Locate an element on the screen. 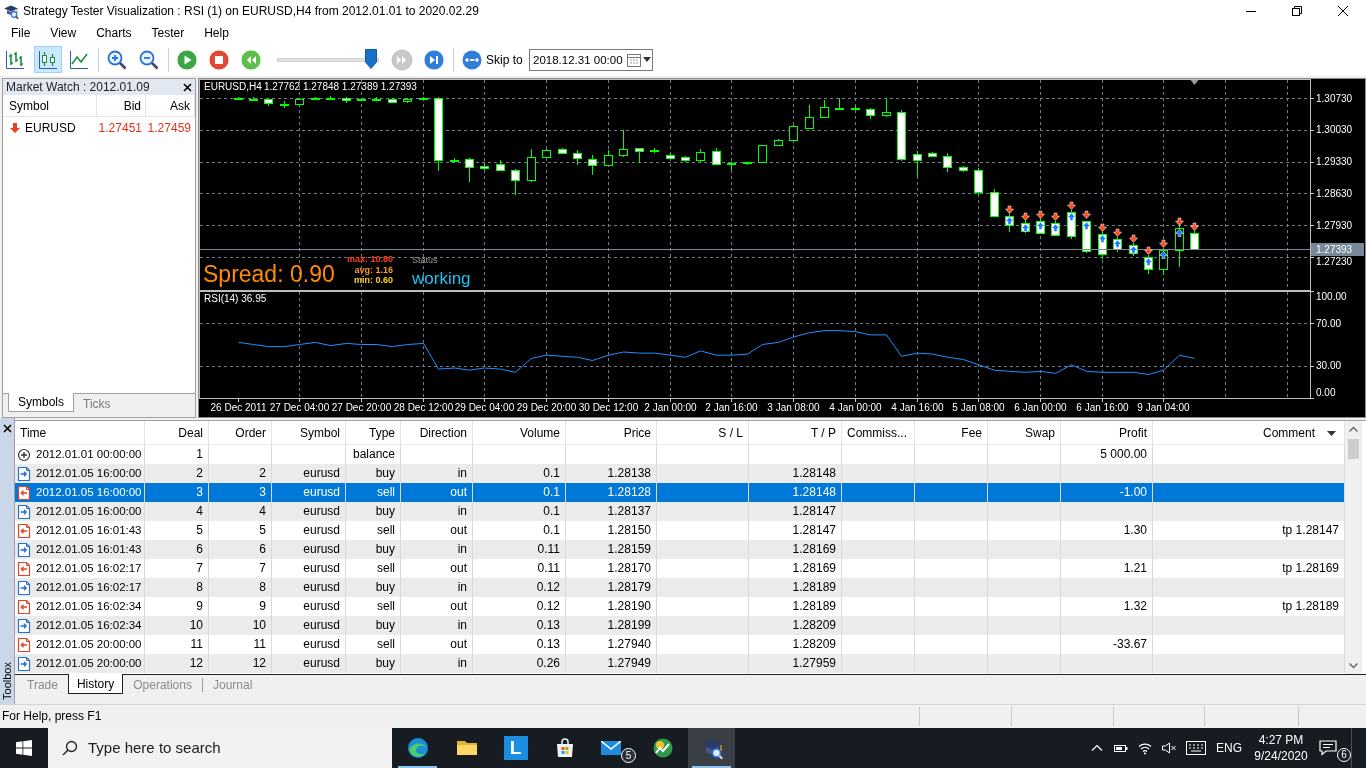 This screenshot has height=768, width=1366. taskbar-button: 5 is located at coordinates (613, 748).